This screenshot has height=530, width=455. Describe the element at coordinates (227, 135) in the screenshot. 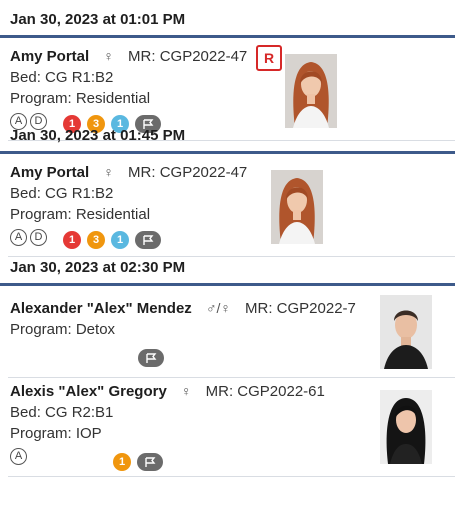

I see `group-time-header: Jan 30, 2023 at 01:45 PM` at that location.